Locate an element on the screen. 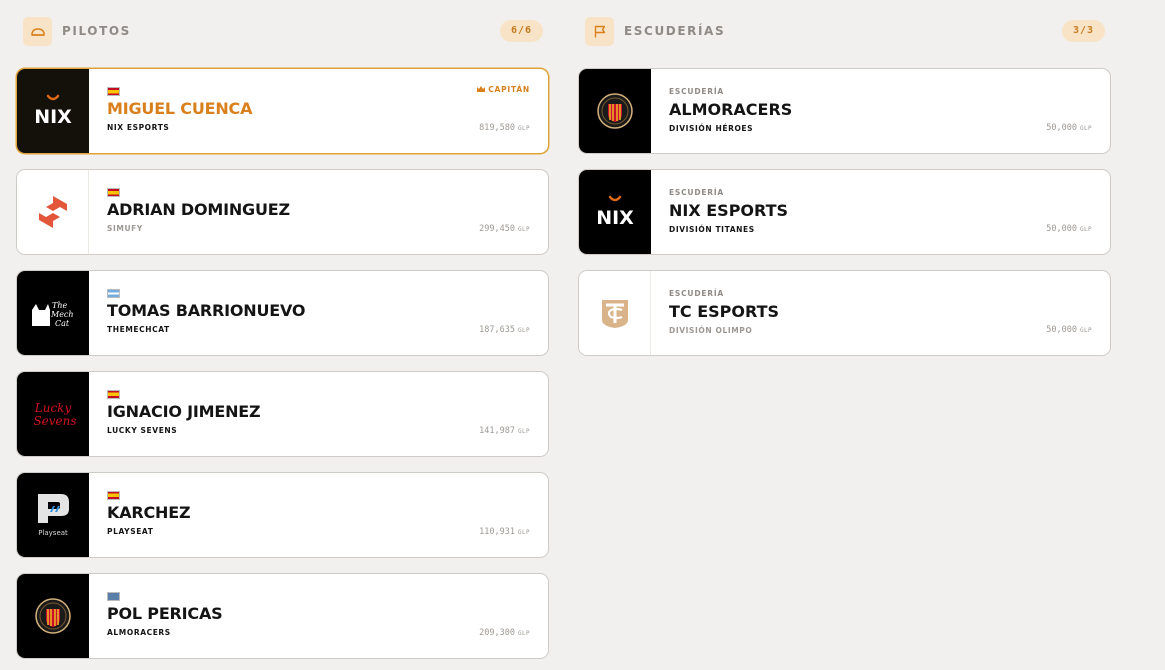 The height and width of the screenshot is (670, 1165). driver-name: KARCHEZ is located at coordinates (149, 512).